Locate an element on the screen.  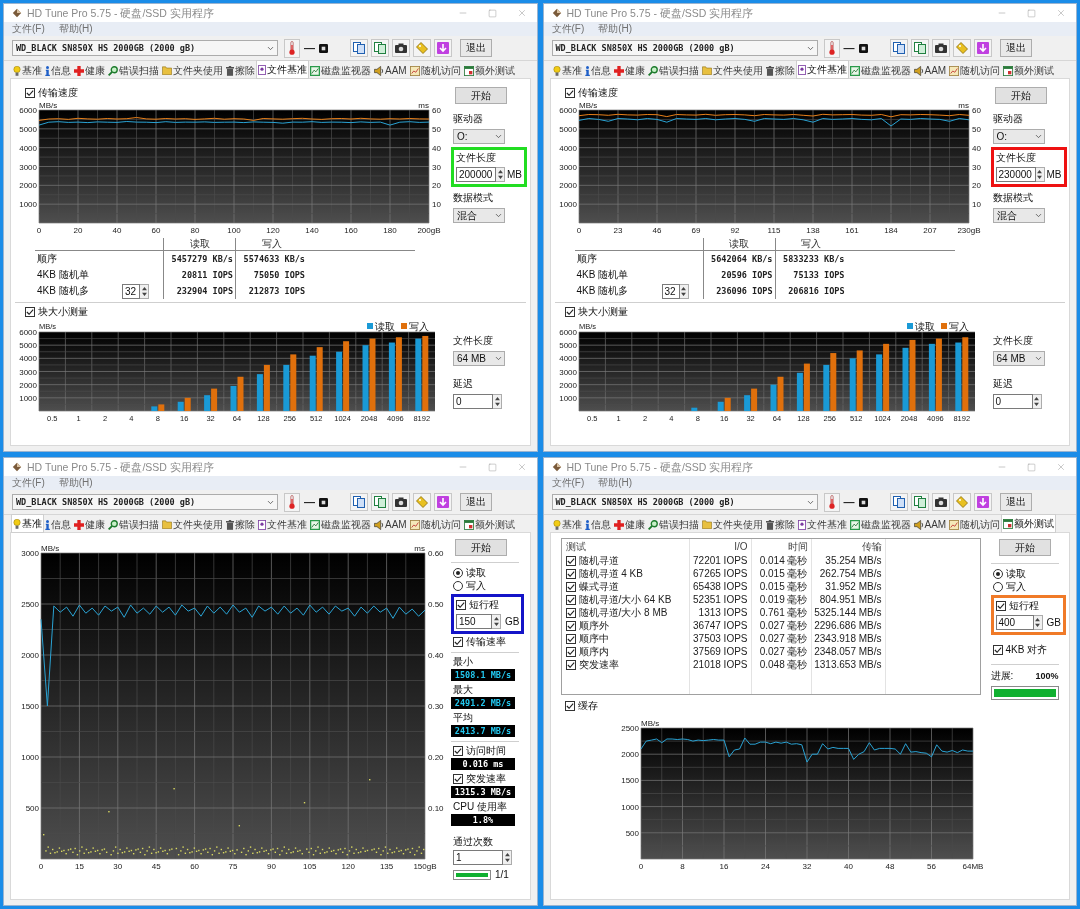
short-stroke-field: 150 is located at coordinates (474, 621).